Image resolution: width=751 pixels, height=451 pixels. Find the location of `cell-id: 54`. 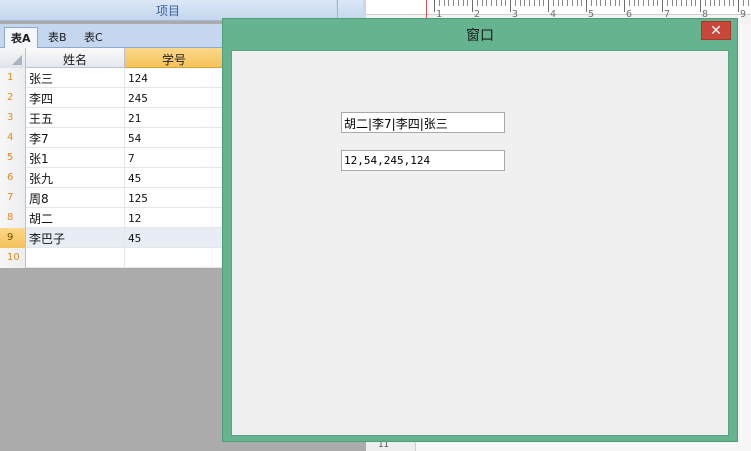

cell-id: 54 is located at coordinates (174, 138).